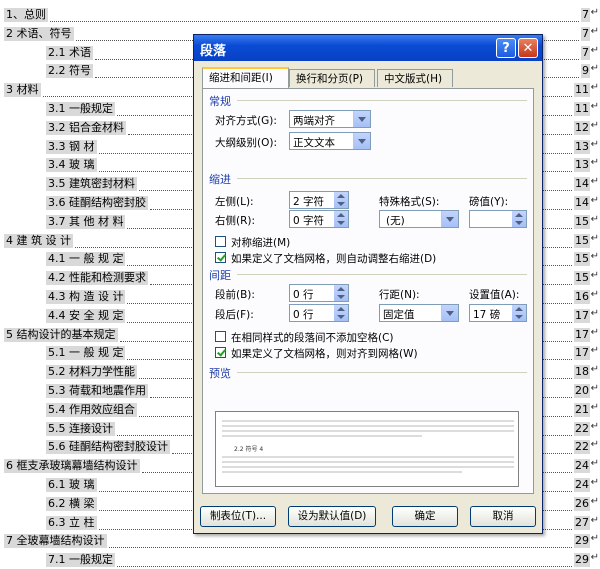 The height and width of the screenshot is (569, 600). What do you see at coordinates (395, 221) in the screenshot?
I see `special-value: (无)` at bounding box center [395, 221].